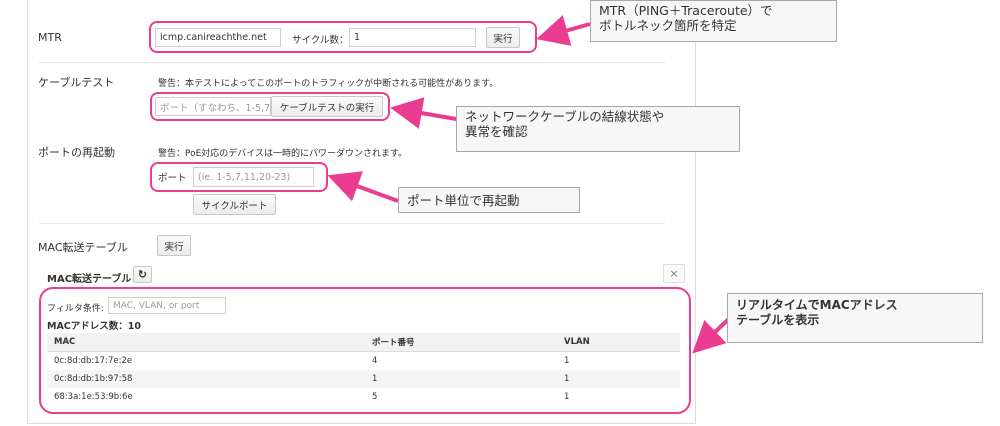  What do you see at coordinates (668, 25) in the screenshot?
I see `mtr-callout-line: ボトルネック箇所を特定` at bounding box center [668, 25].